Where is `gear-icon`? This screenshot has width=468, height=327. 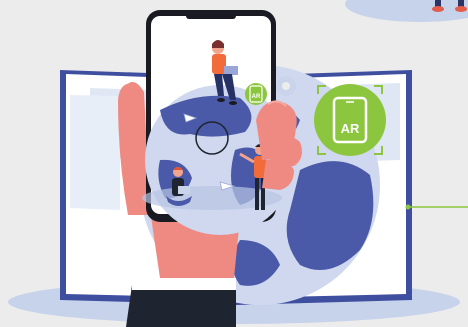 gear-icon is located at coordinates (286, 86).